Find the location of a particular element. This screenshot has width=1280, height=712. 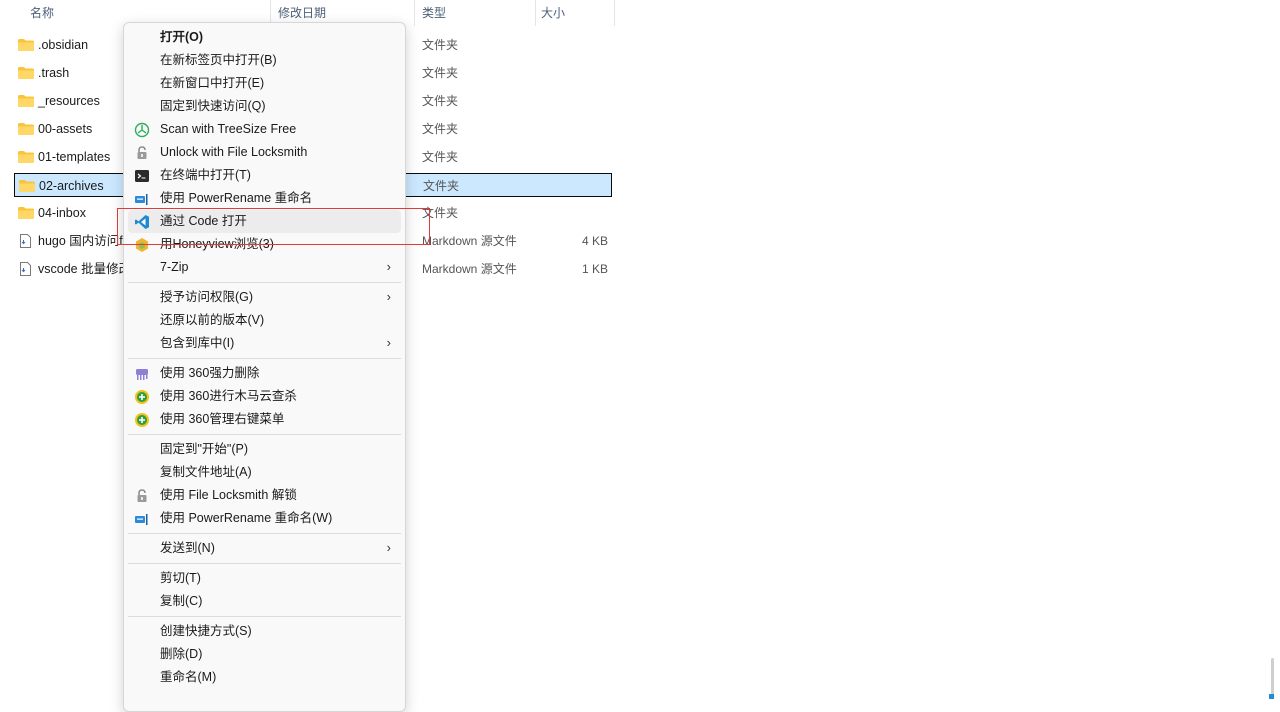

context-menu-item: 复制(C) is located at coordinates (264, 601).